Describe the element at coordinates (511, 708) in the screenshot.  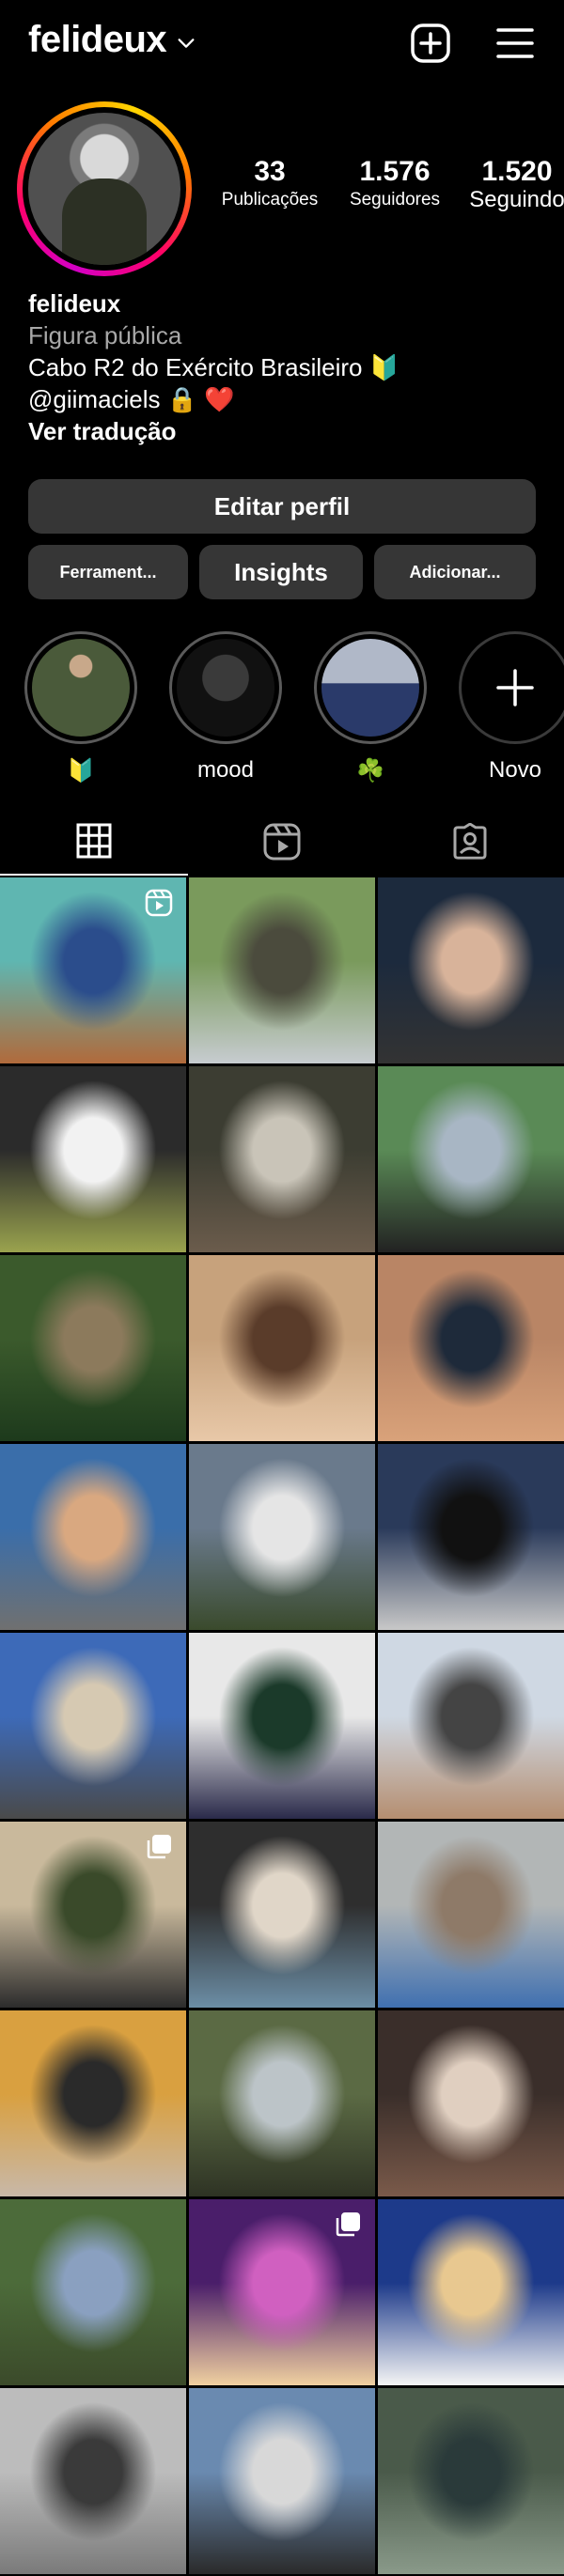
I see `new-highlight-button: Novo` at that location.